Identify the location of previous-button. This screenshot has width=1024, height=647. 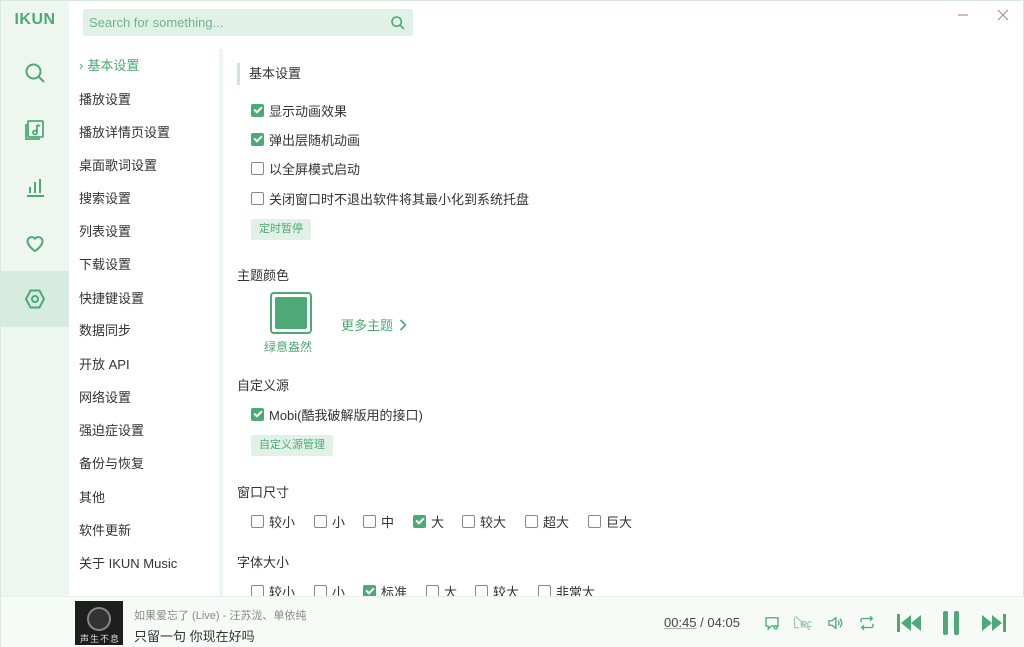
(909, 623).